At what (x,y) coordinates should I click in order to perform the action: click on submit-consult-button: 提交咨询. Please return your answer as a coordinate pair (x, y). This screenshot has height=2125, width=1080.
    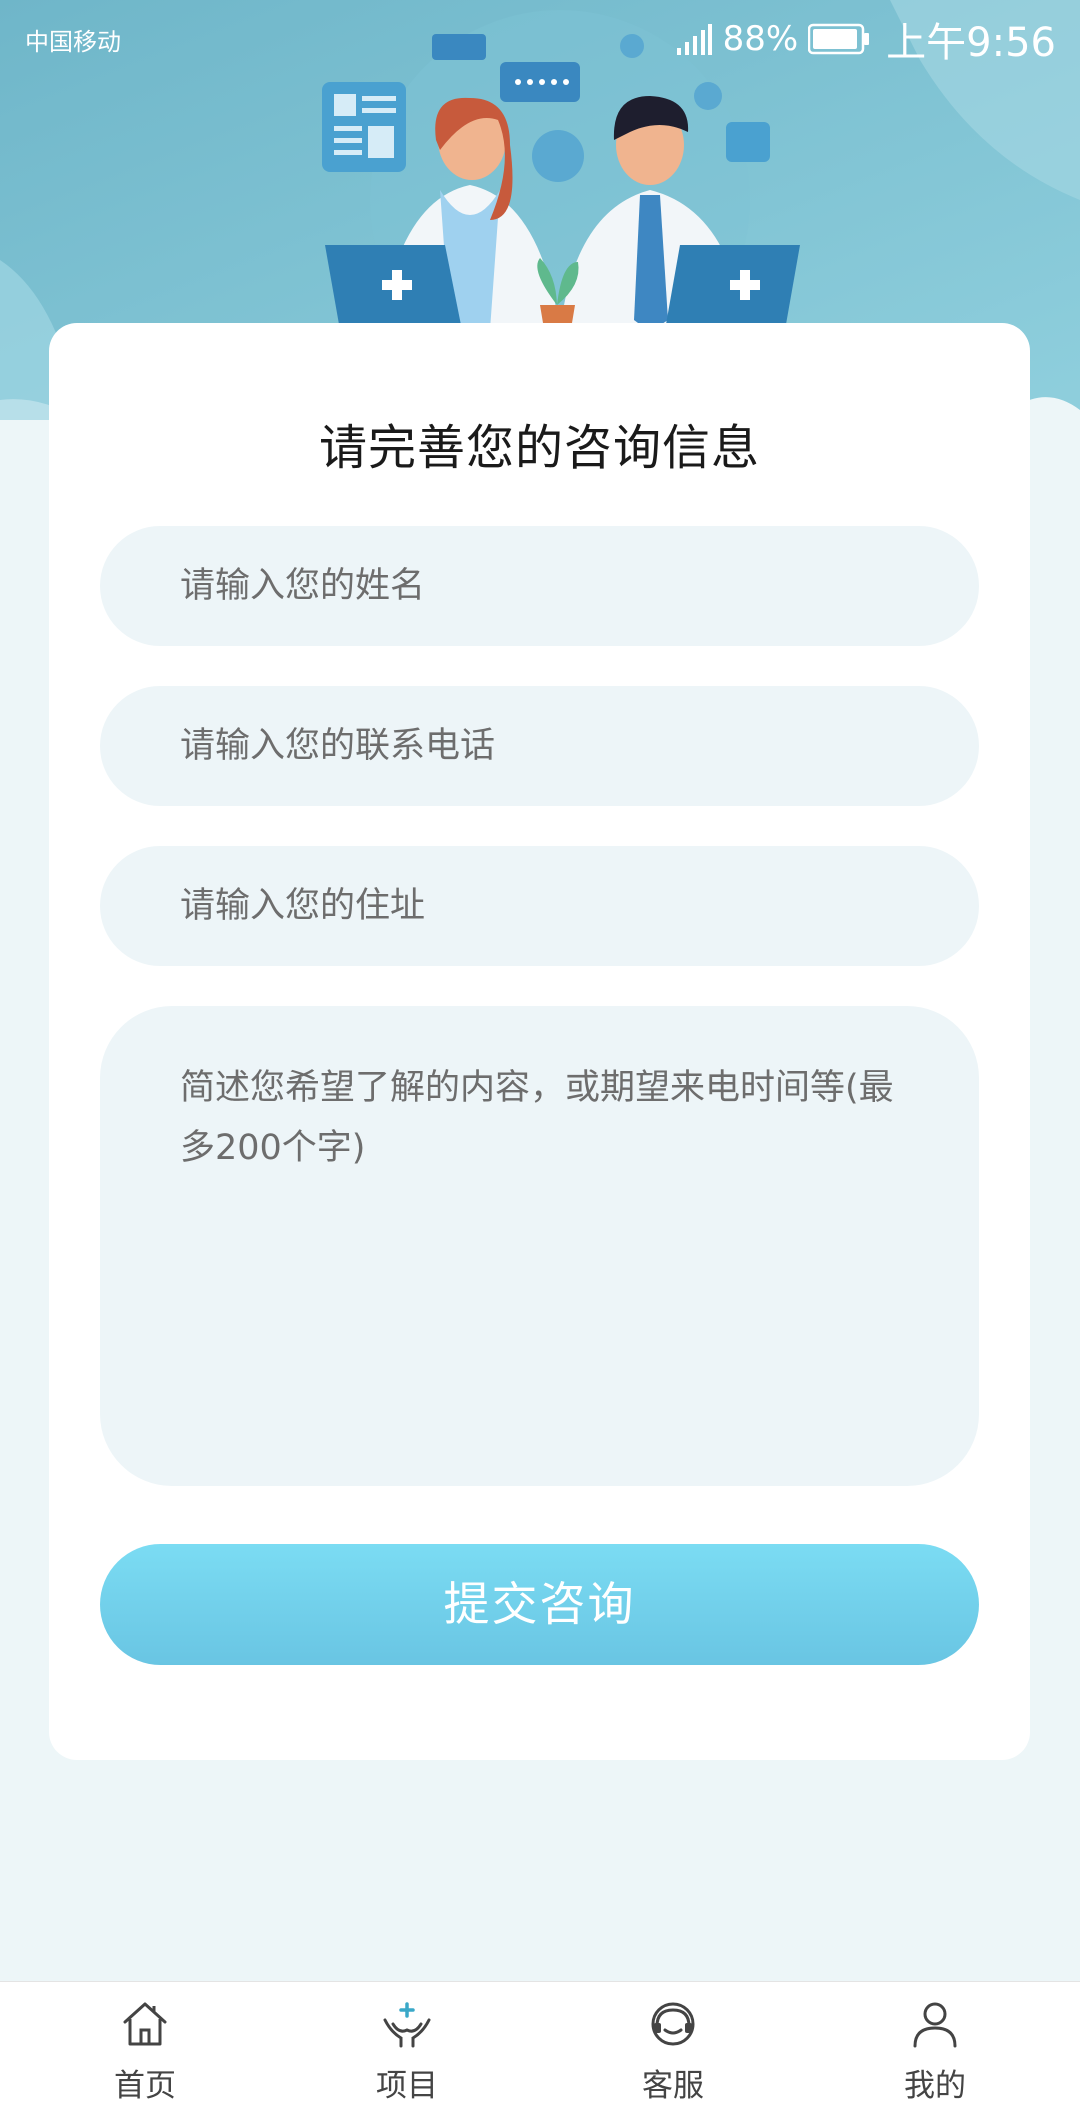
    Looking at the image, I should click on (539, 1604).